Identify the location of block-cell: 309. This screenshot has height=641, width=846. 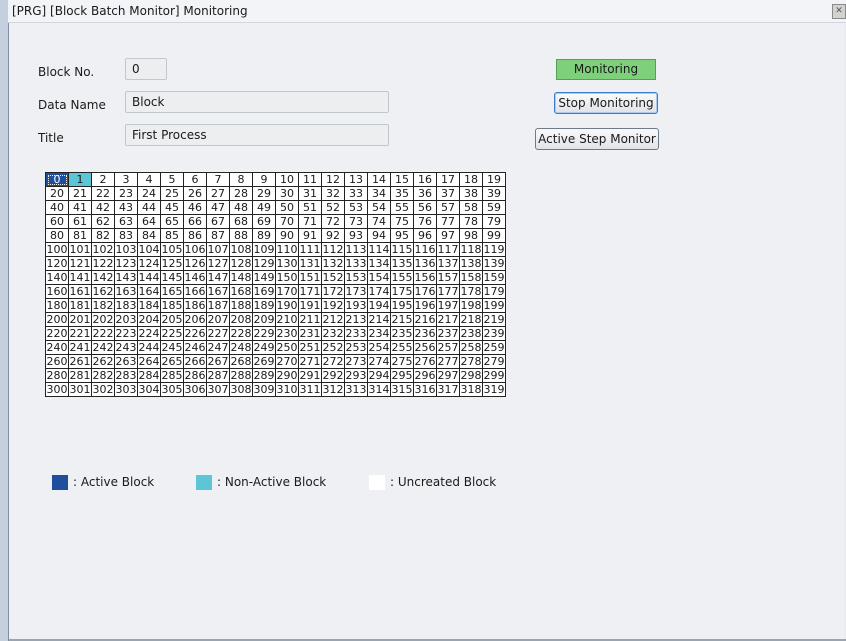
(264, 389).